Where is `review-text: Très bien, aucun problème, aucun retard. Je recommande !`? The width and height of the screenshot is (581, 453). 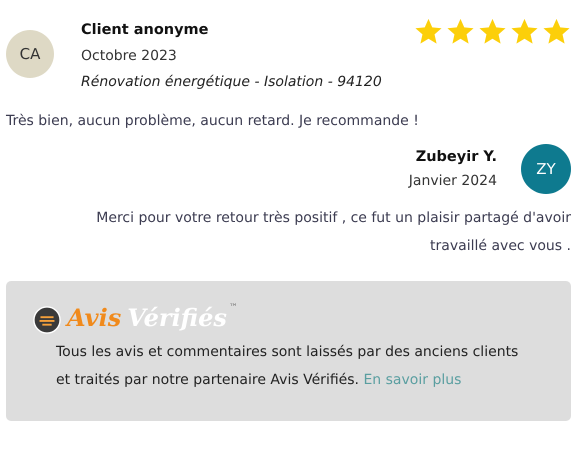
review-text: Très bien, aucun problème, aucun retard. Je recommande ! is located at coordinates (213, 121).